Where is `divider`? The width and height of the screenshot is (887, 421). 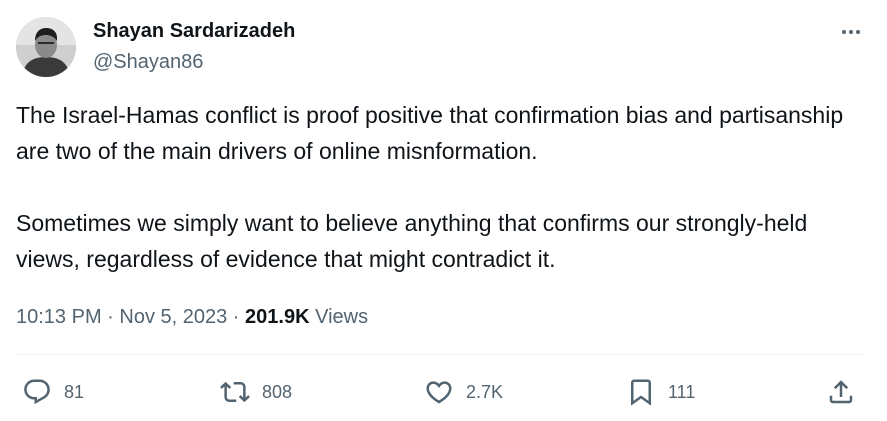
divider is located at coordinates (441, 354).